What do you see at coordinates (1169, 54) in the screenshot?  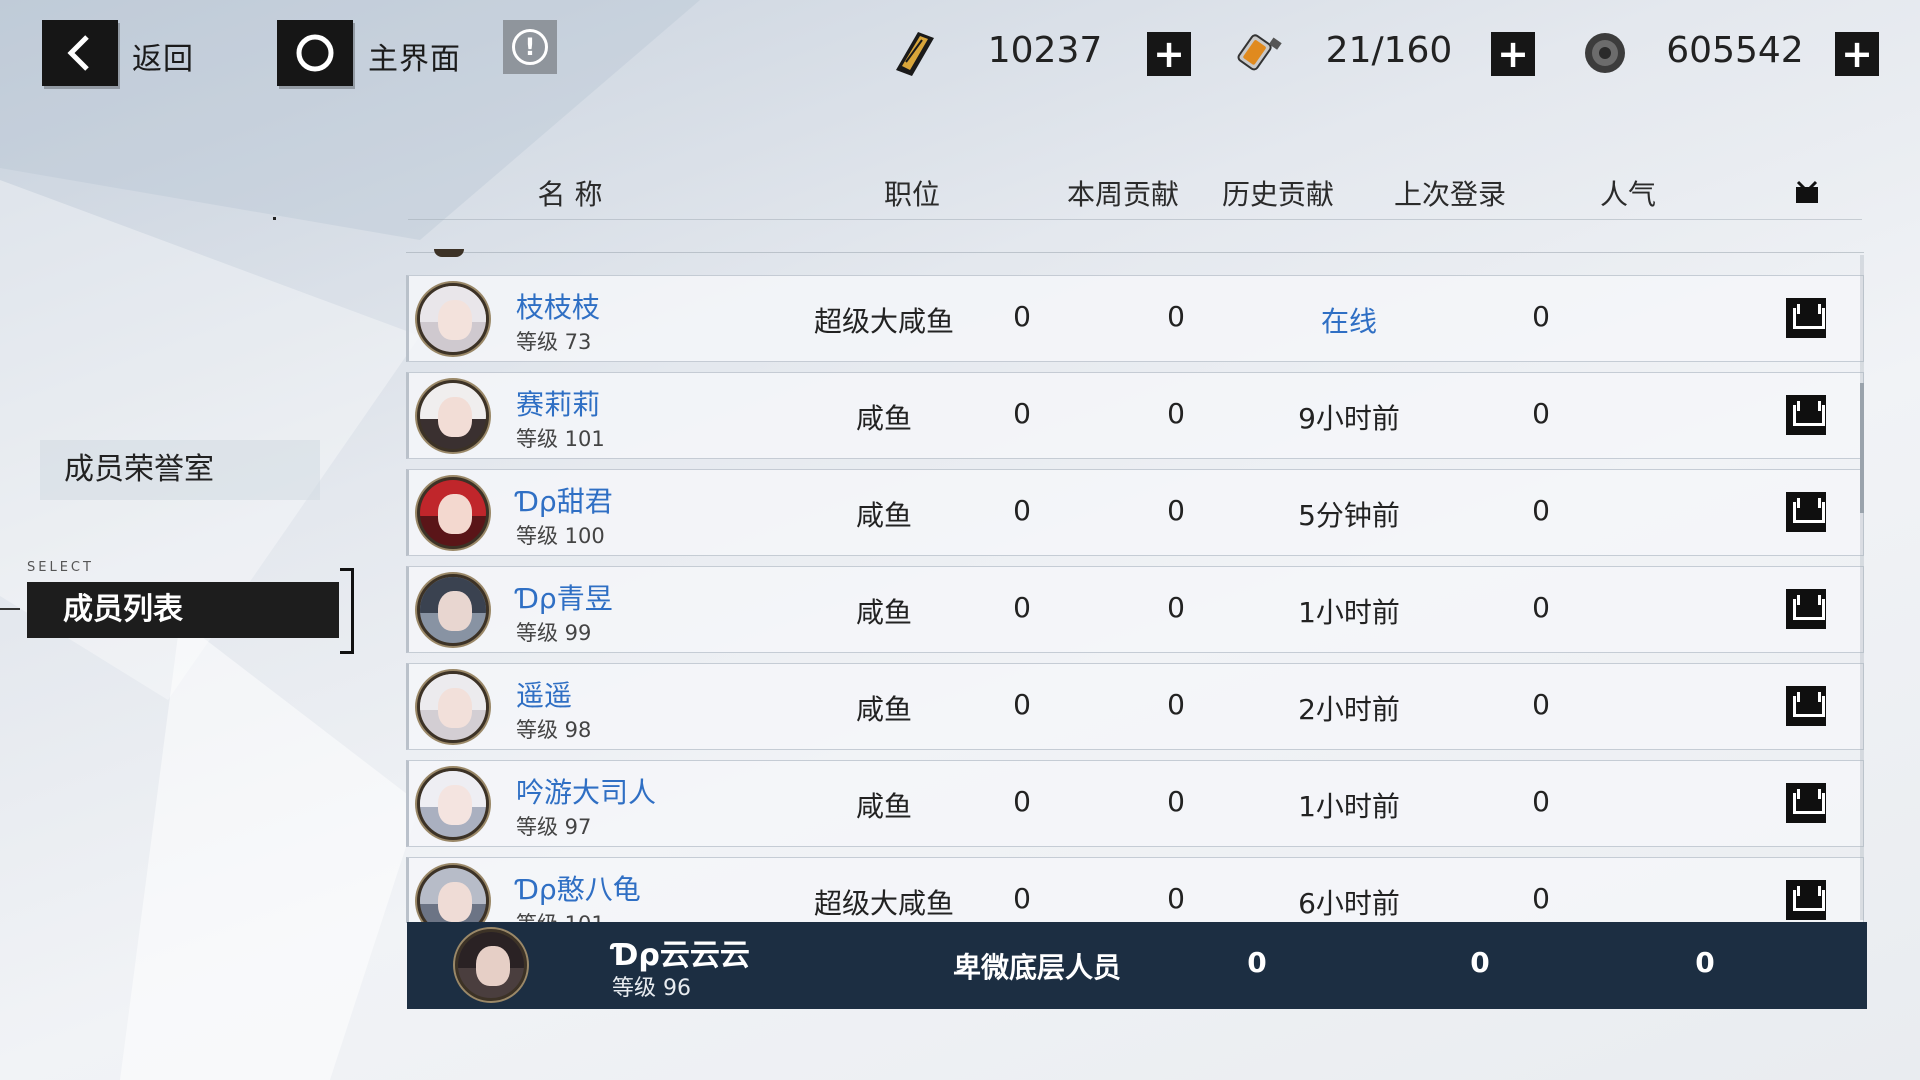 I see `add-tickets-button: +` at bounding box center [1169, 54].